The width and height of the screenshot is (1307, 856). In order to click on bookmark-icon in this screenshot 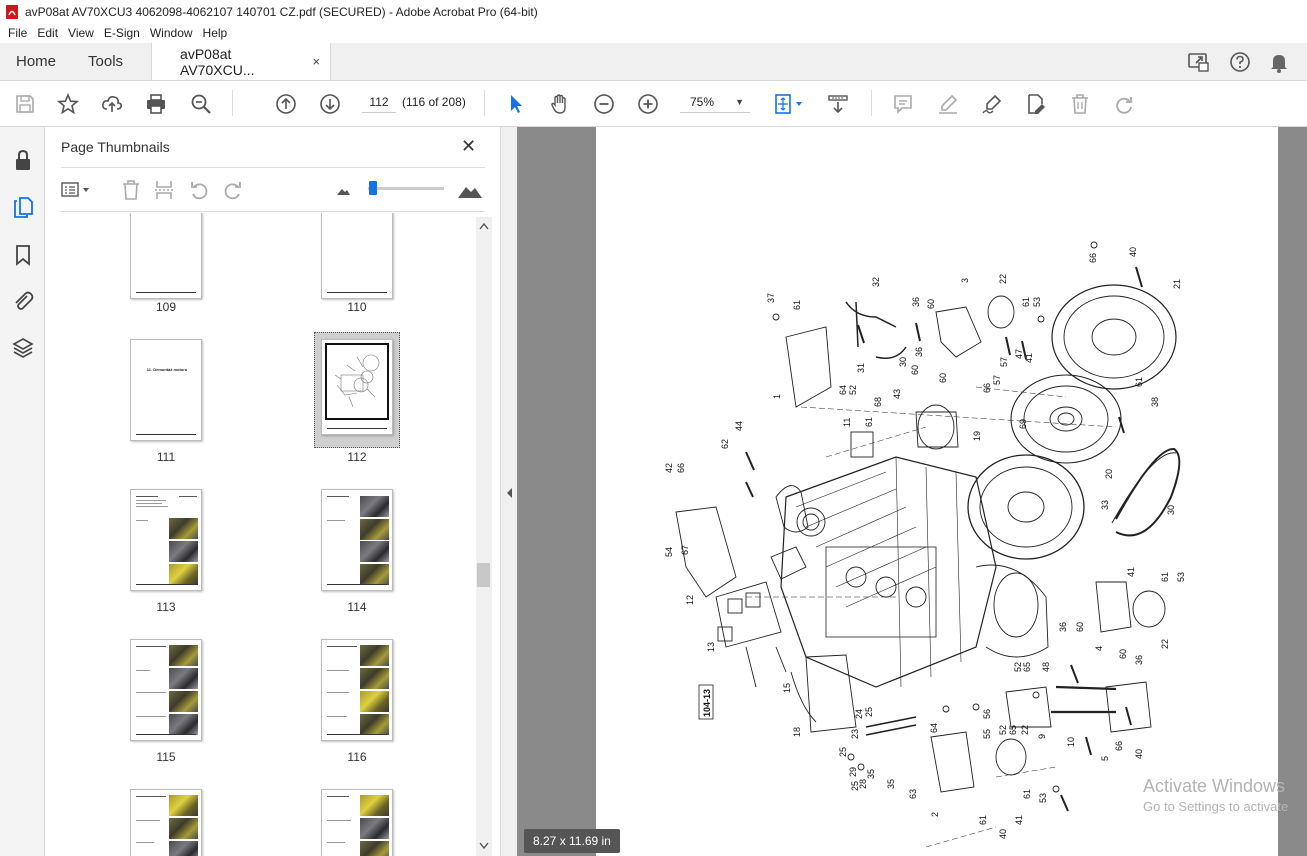, I will do `click(23, 255)`.